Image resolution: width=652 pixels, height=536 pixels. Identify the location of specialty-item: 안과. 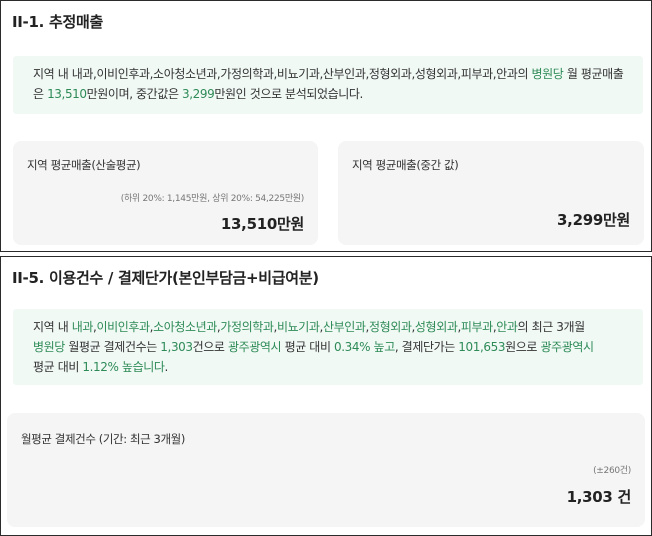
(507, 327).